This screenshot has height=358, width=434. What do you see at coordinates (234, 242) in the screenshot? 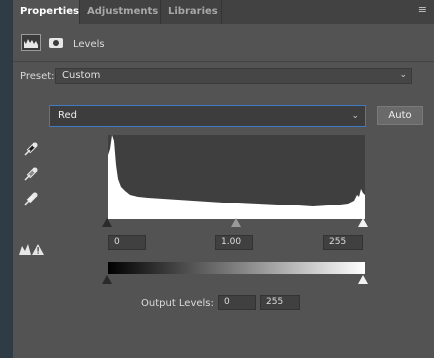
I see `input-gamma-field: 1.00` at bounding box center [234, 242].